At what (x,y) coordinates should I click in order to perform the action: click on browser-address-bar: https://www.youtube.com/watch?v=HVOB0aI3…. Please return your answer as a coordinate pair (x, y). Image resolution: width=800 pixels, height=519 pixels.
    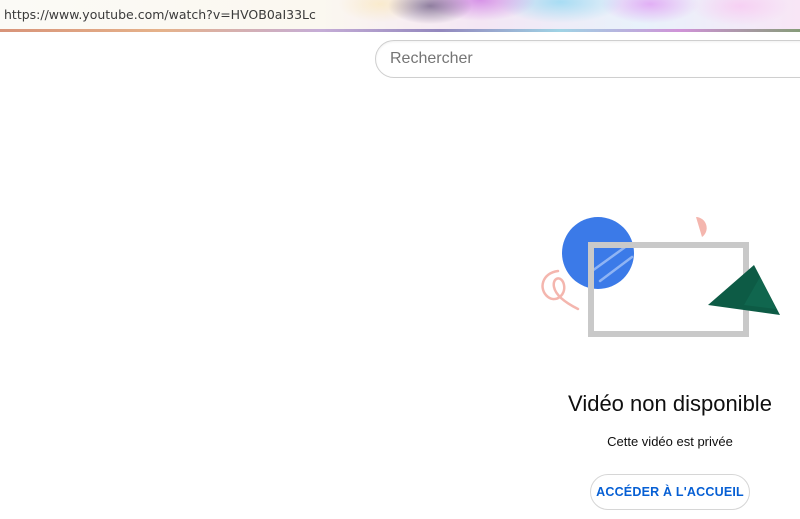
    Looking at the image, I should click on (400, 16).